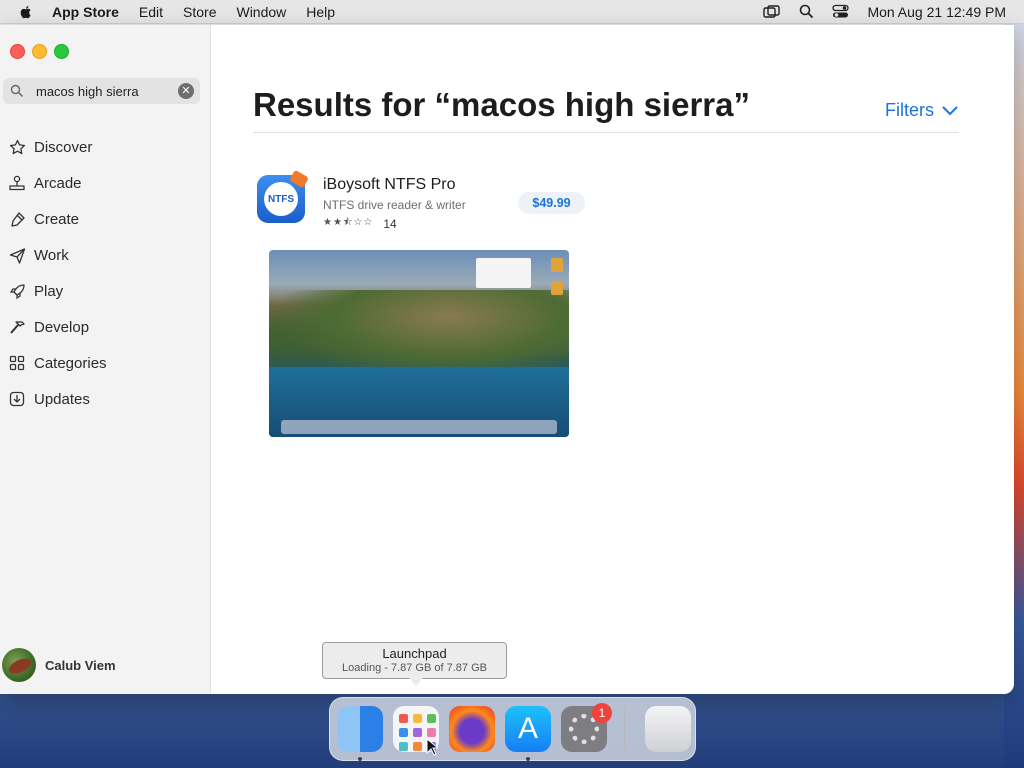 The height and width of the screenshot is (768, 1024). I want to click on menu-extras: Mon Aug 21 12:49 PM, so click(893, 12).